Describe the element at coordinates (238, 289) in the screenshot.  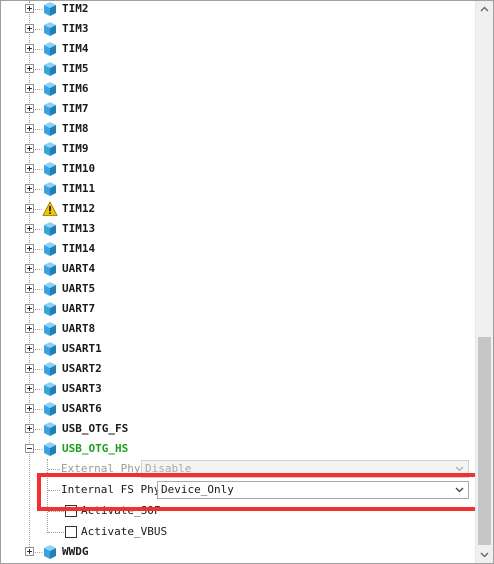
I see `tree-item-uart5: UART5` at that location.